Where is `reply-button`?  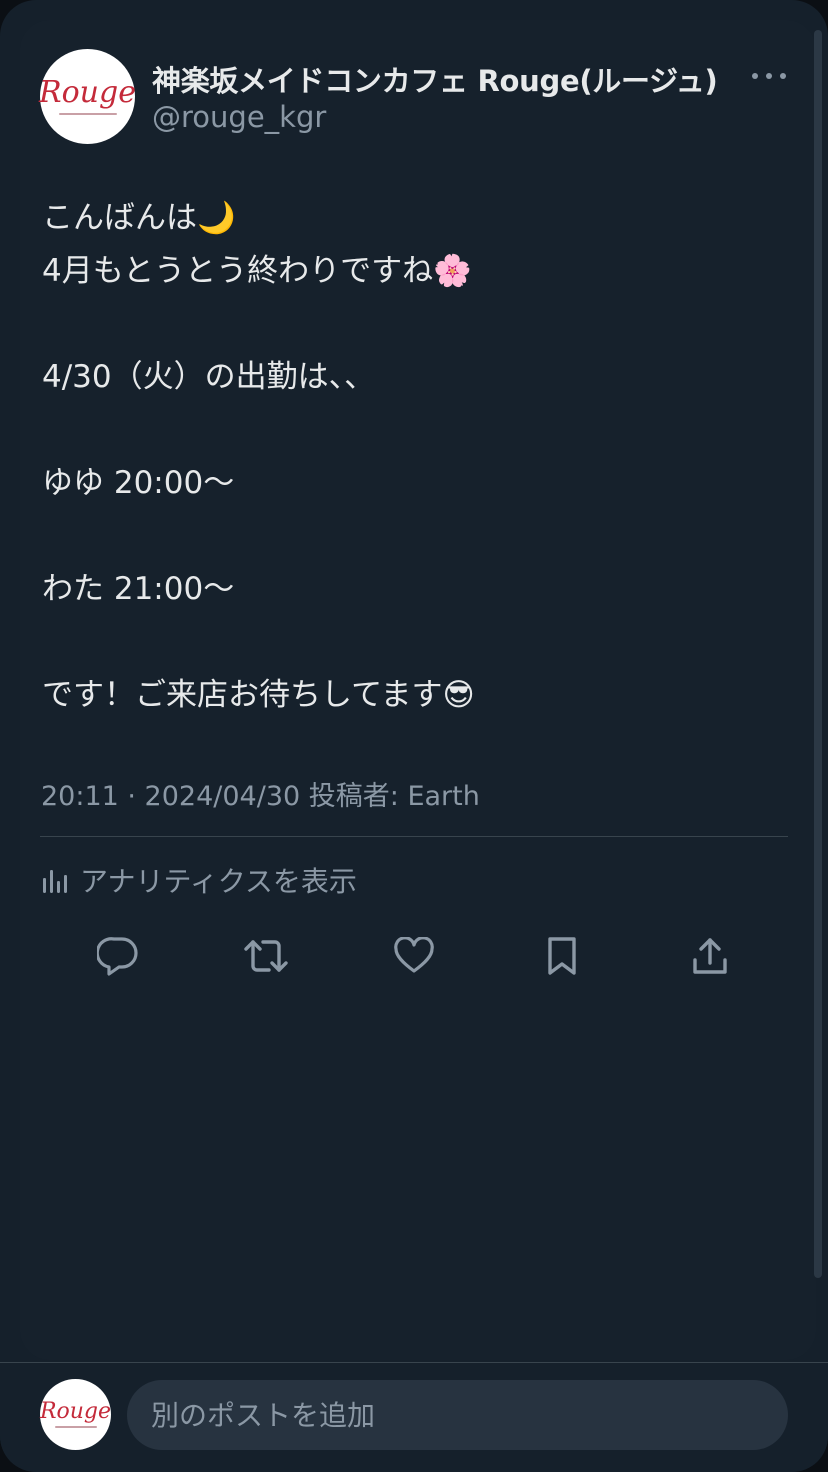
reply-button is located at coordinates (118, 956).